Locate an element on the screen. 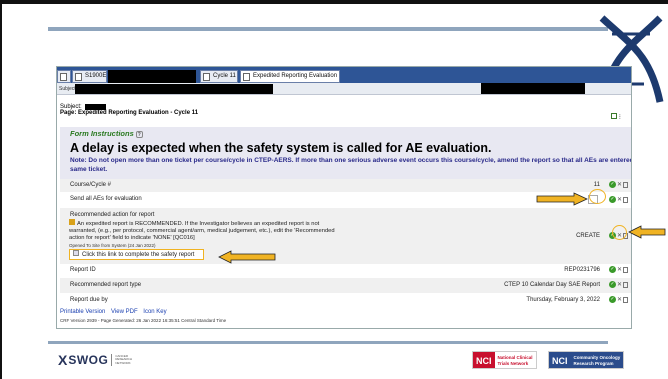  icon-key-link: Icon Key is located at coordinates (154, 312).